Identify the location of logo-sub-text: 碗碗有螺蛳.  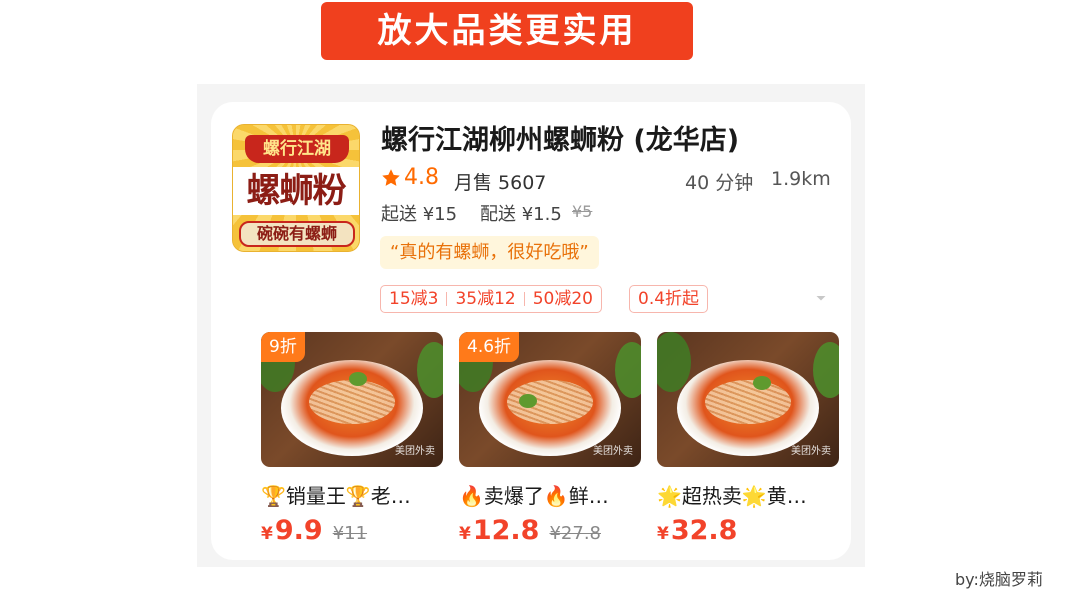
(297, 234).